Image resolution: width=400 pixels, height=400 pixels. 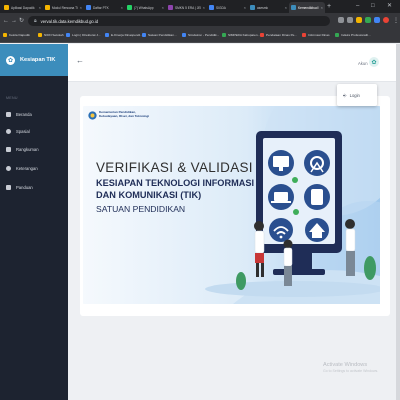 I want to click on window-close-icon: ✕, so click(x=389, y=6).